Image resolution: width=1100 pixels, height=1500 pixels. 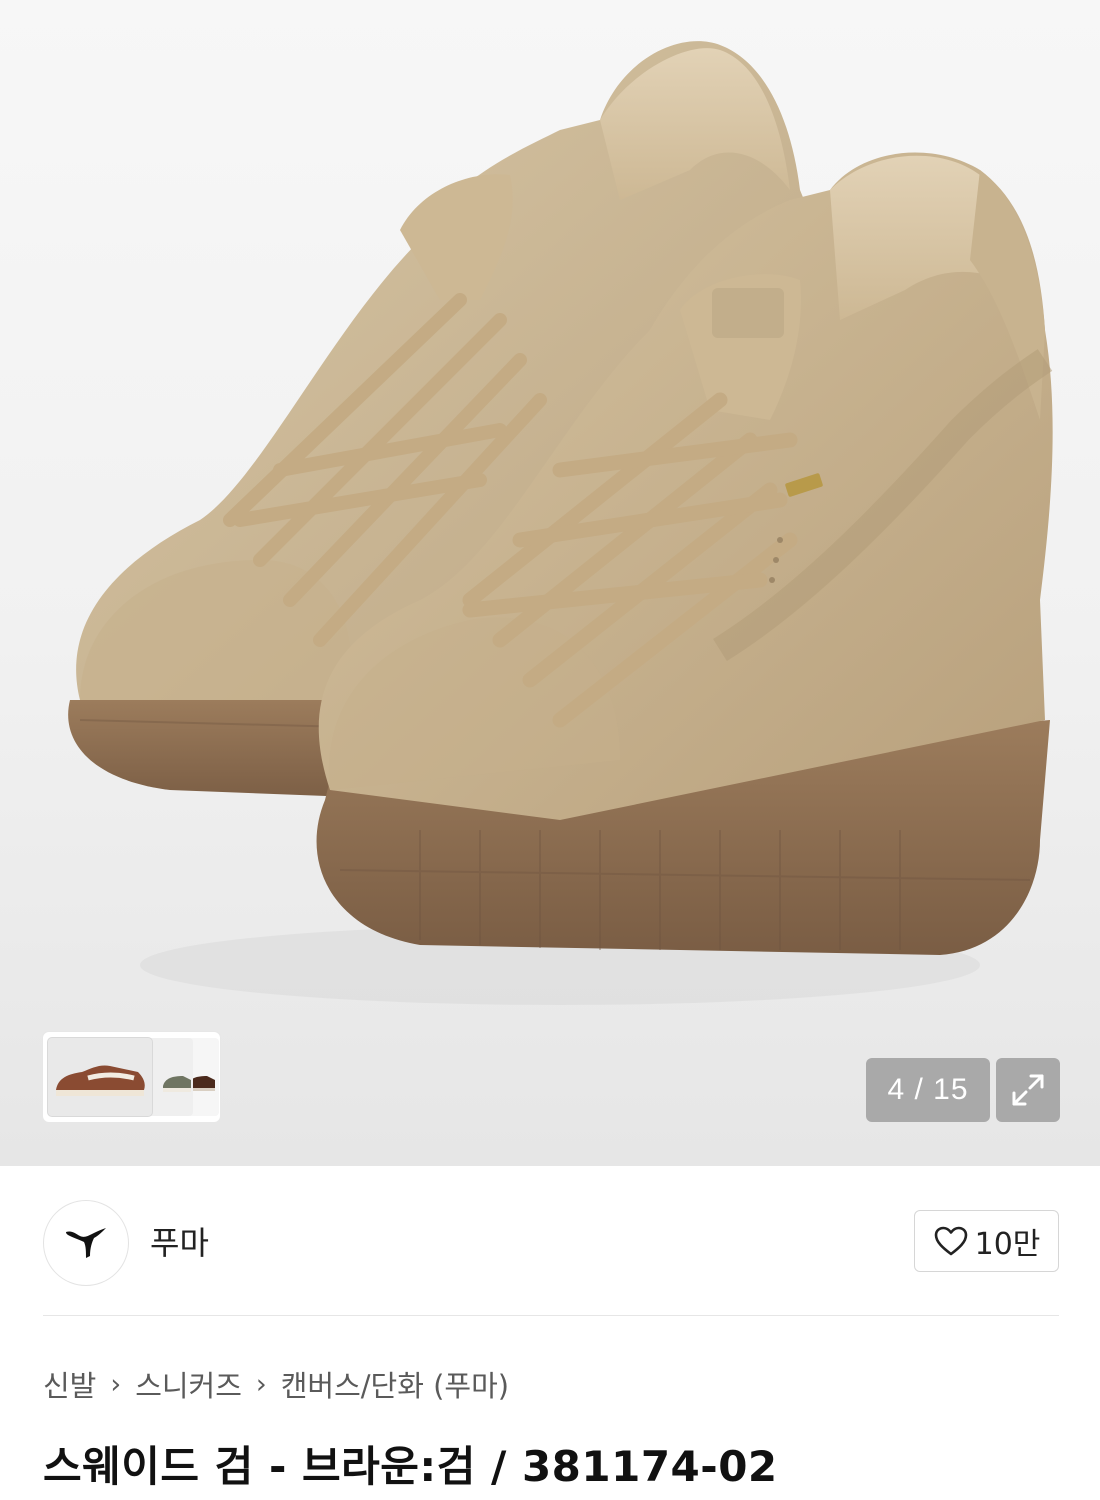 I want to click on expand-button, so click(x=1028, y=1090).